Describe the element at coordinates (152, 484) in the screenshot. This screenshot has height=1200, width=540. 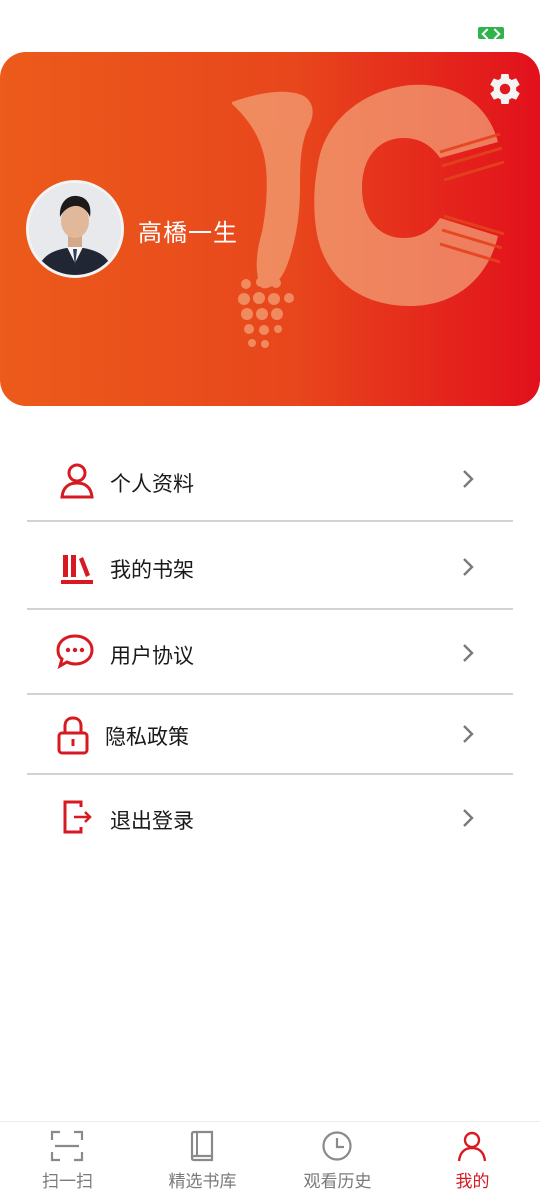
I see `menu-item-label: 个人资料` at that location.